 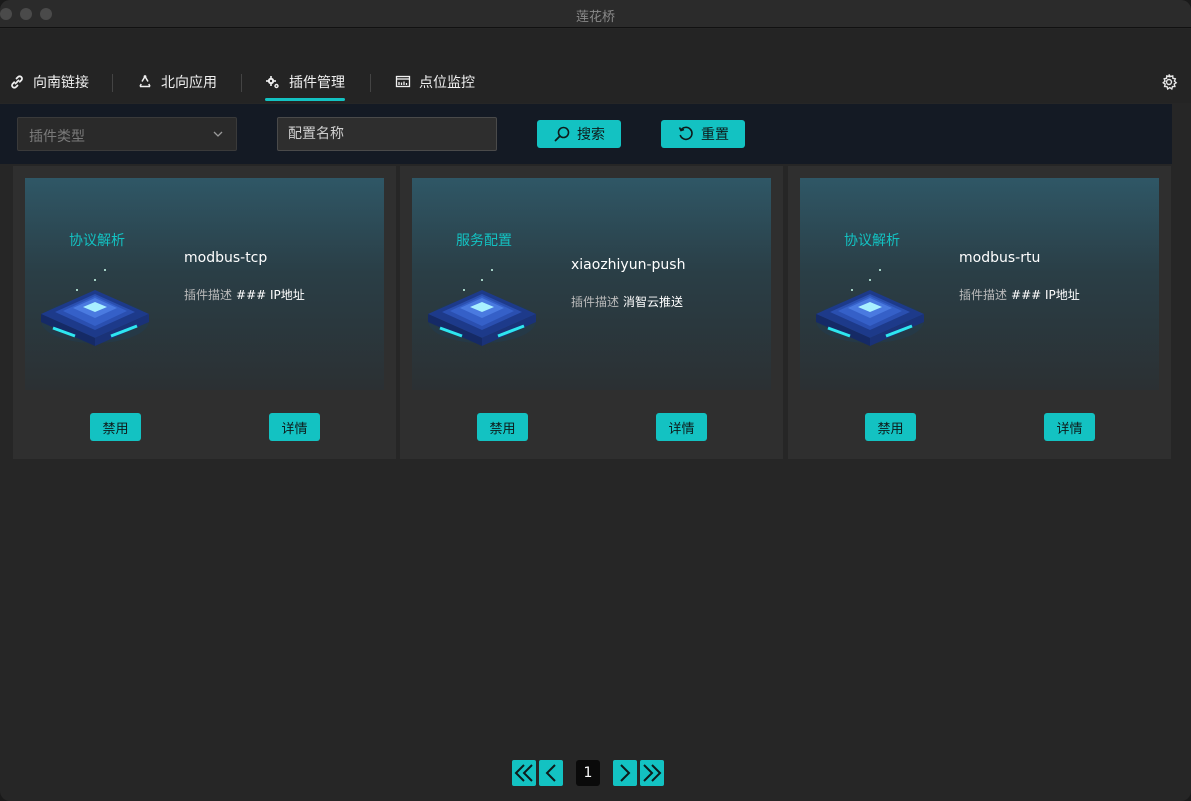 I want to click on current-page: 1, so click(x=588, y=773).